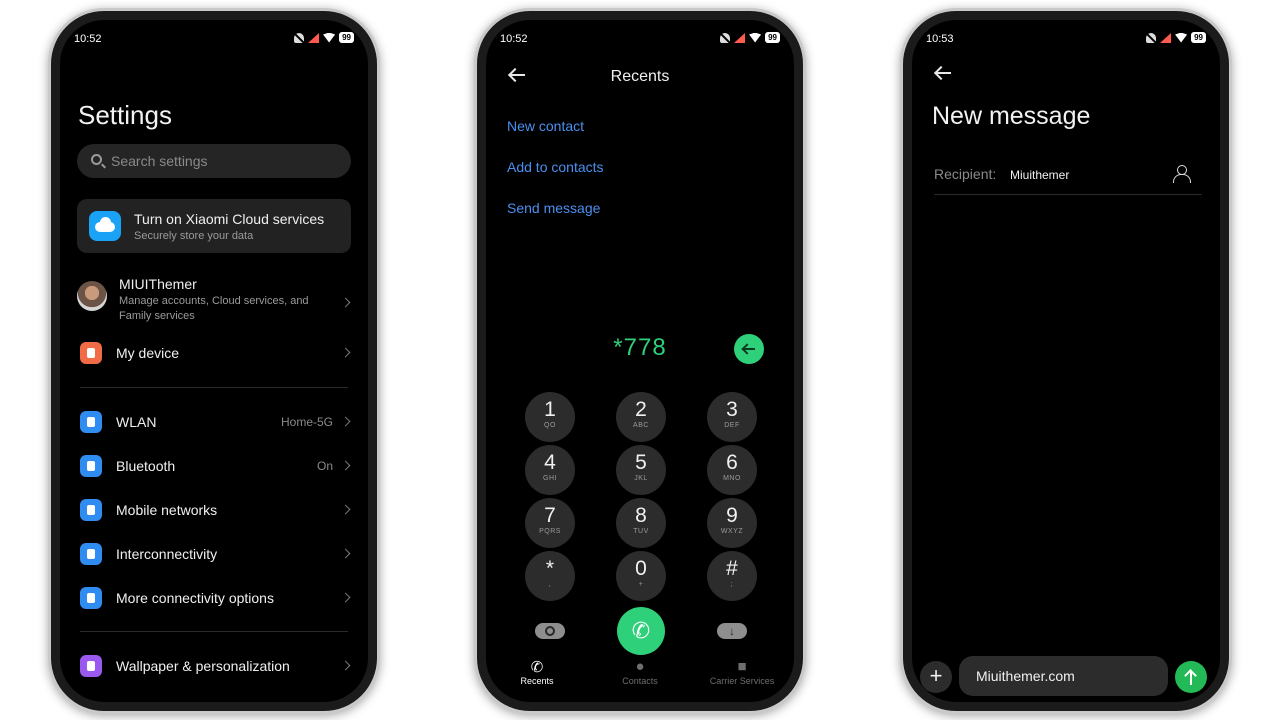 This screenshot has height=720, width=1280. What do you see at coordinates (641, 531) in the screenshot?
I see `key-letters: TUV` at bounding box center [641, 531].